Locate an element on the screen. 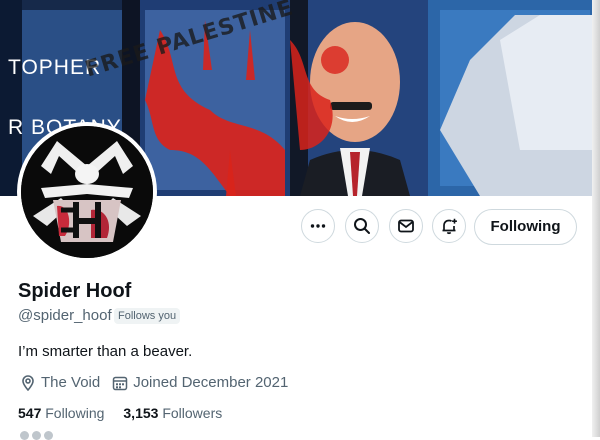 This screenshot has width=600, height=440. message-button is located at coordinates (406, 226).